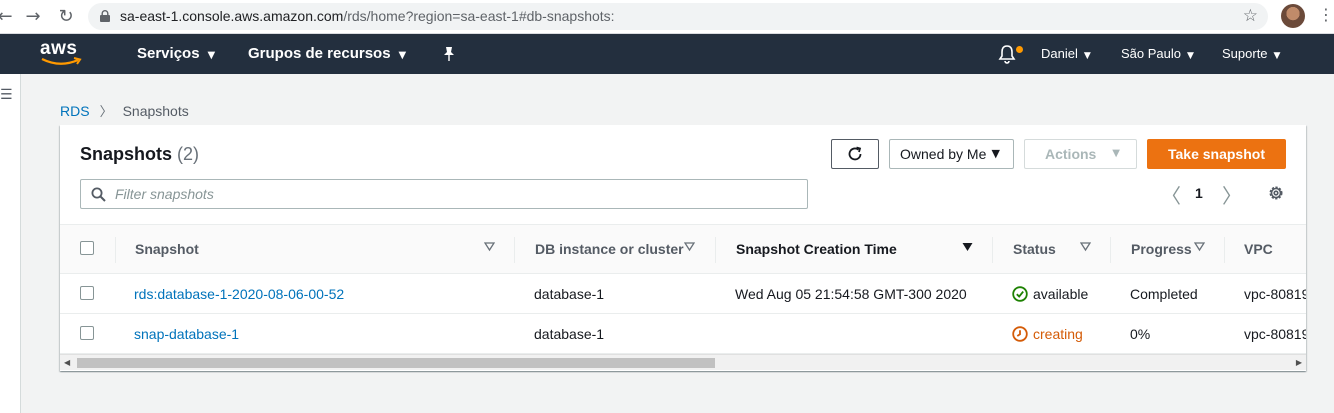  I want to click on page-title: Snapshots (2), so click(139, 154).